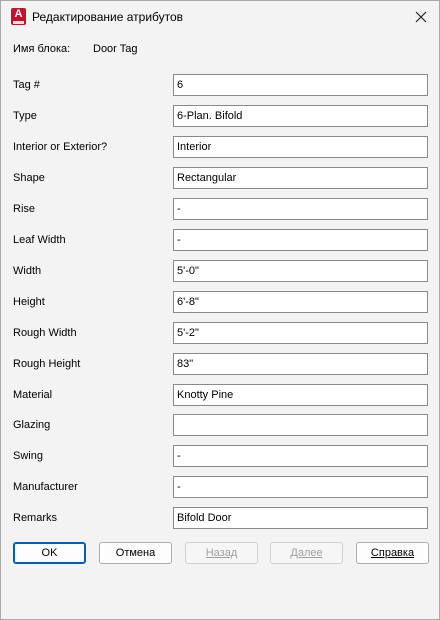 This screenshot has width=440, height=620. What do you see at coordinates (27, 271) in the screenshot?
I see `attribute-label: Width` at bounding box center [27, 271].